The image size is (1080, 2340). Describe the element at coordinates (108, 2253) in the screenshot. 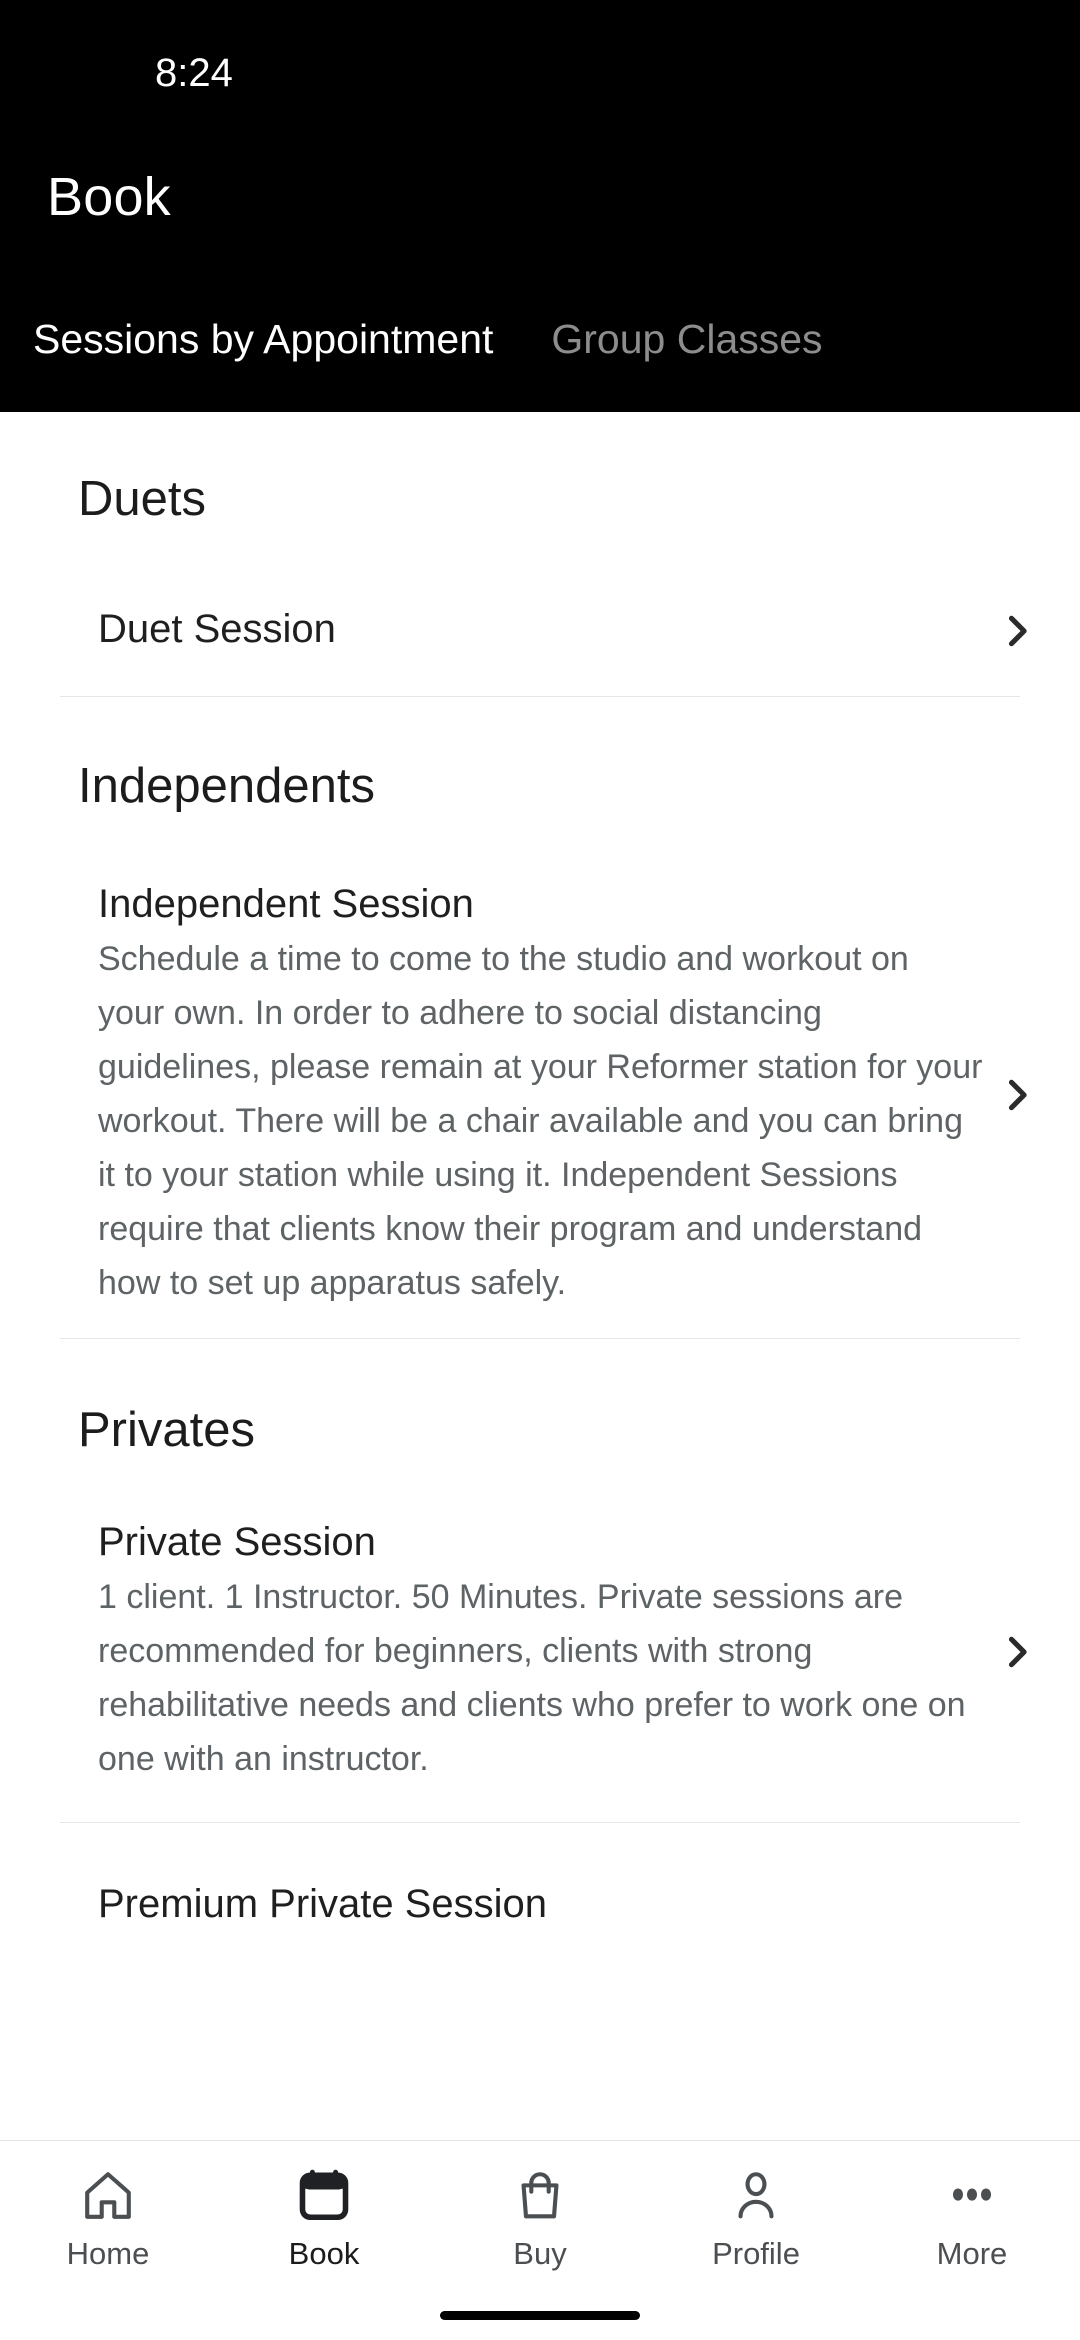

I see `nav-item-label: Home` at that location.